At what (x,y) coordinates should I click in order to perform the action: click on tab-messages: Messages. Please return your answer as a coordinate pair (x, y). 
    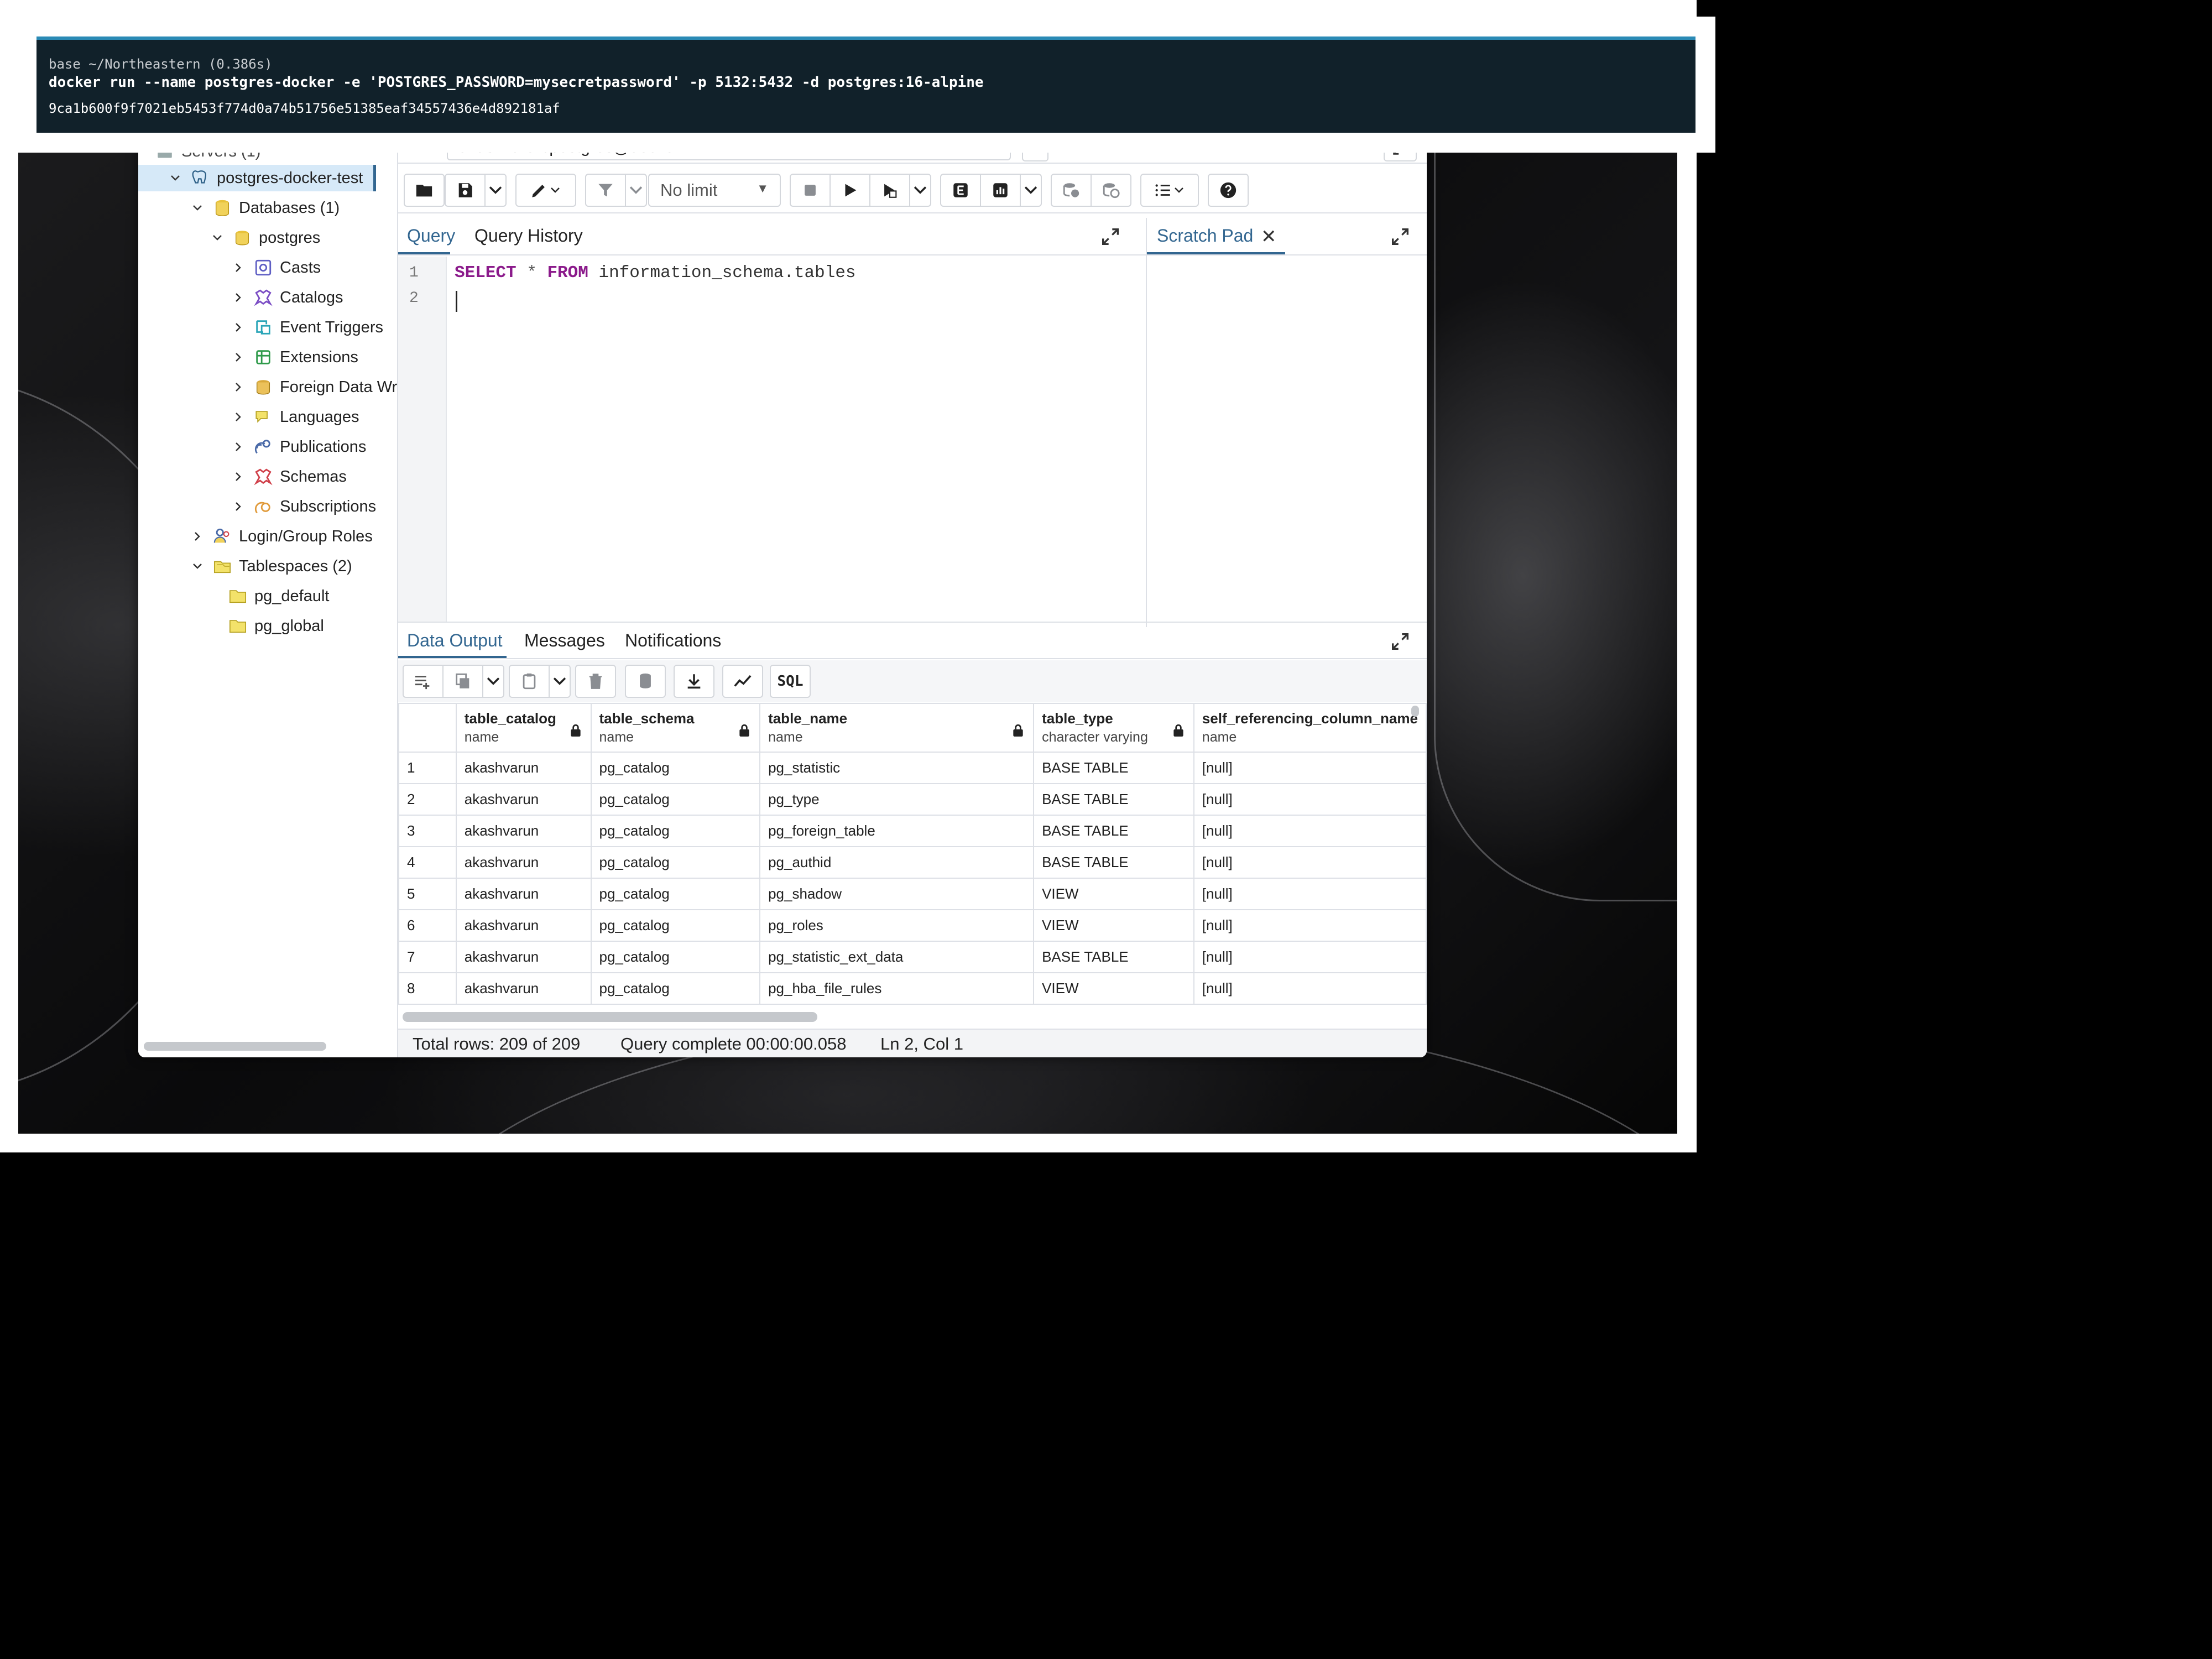
    Looking at the image, I should click on (565, 641).